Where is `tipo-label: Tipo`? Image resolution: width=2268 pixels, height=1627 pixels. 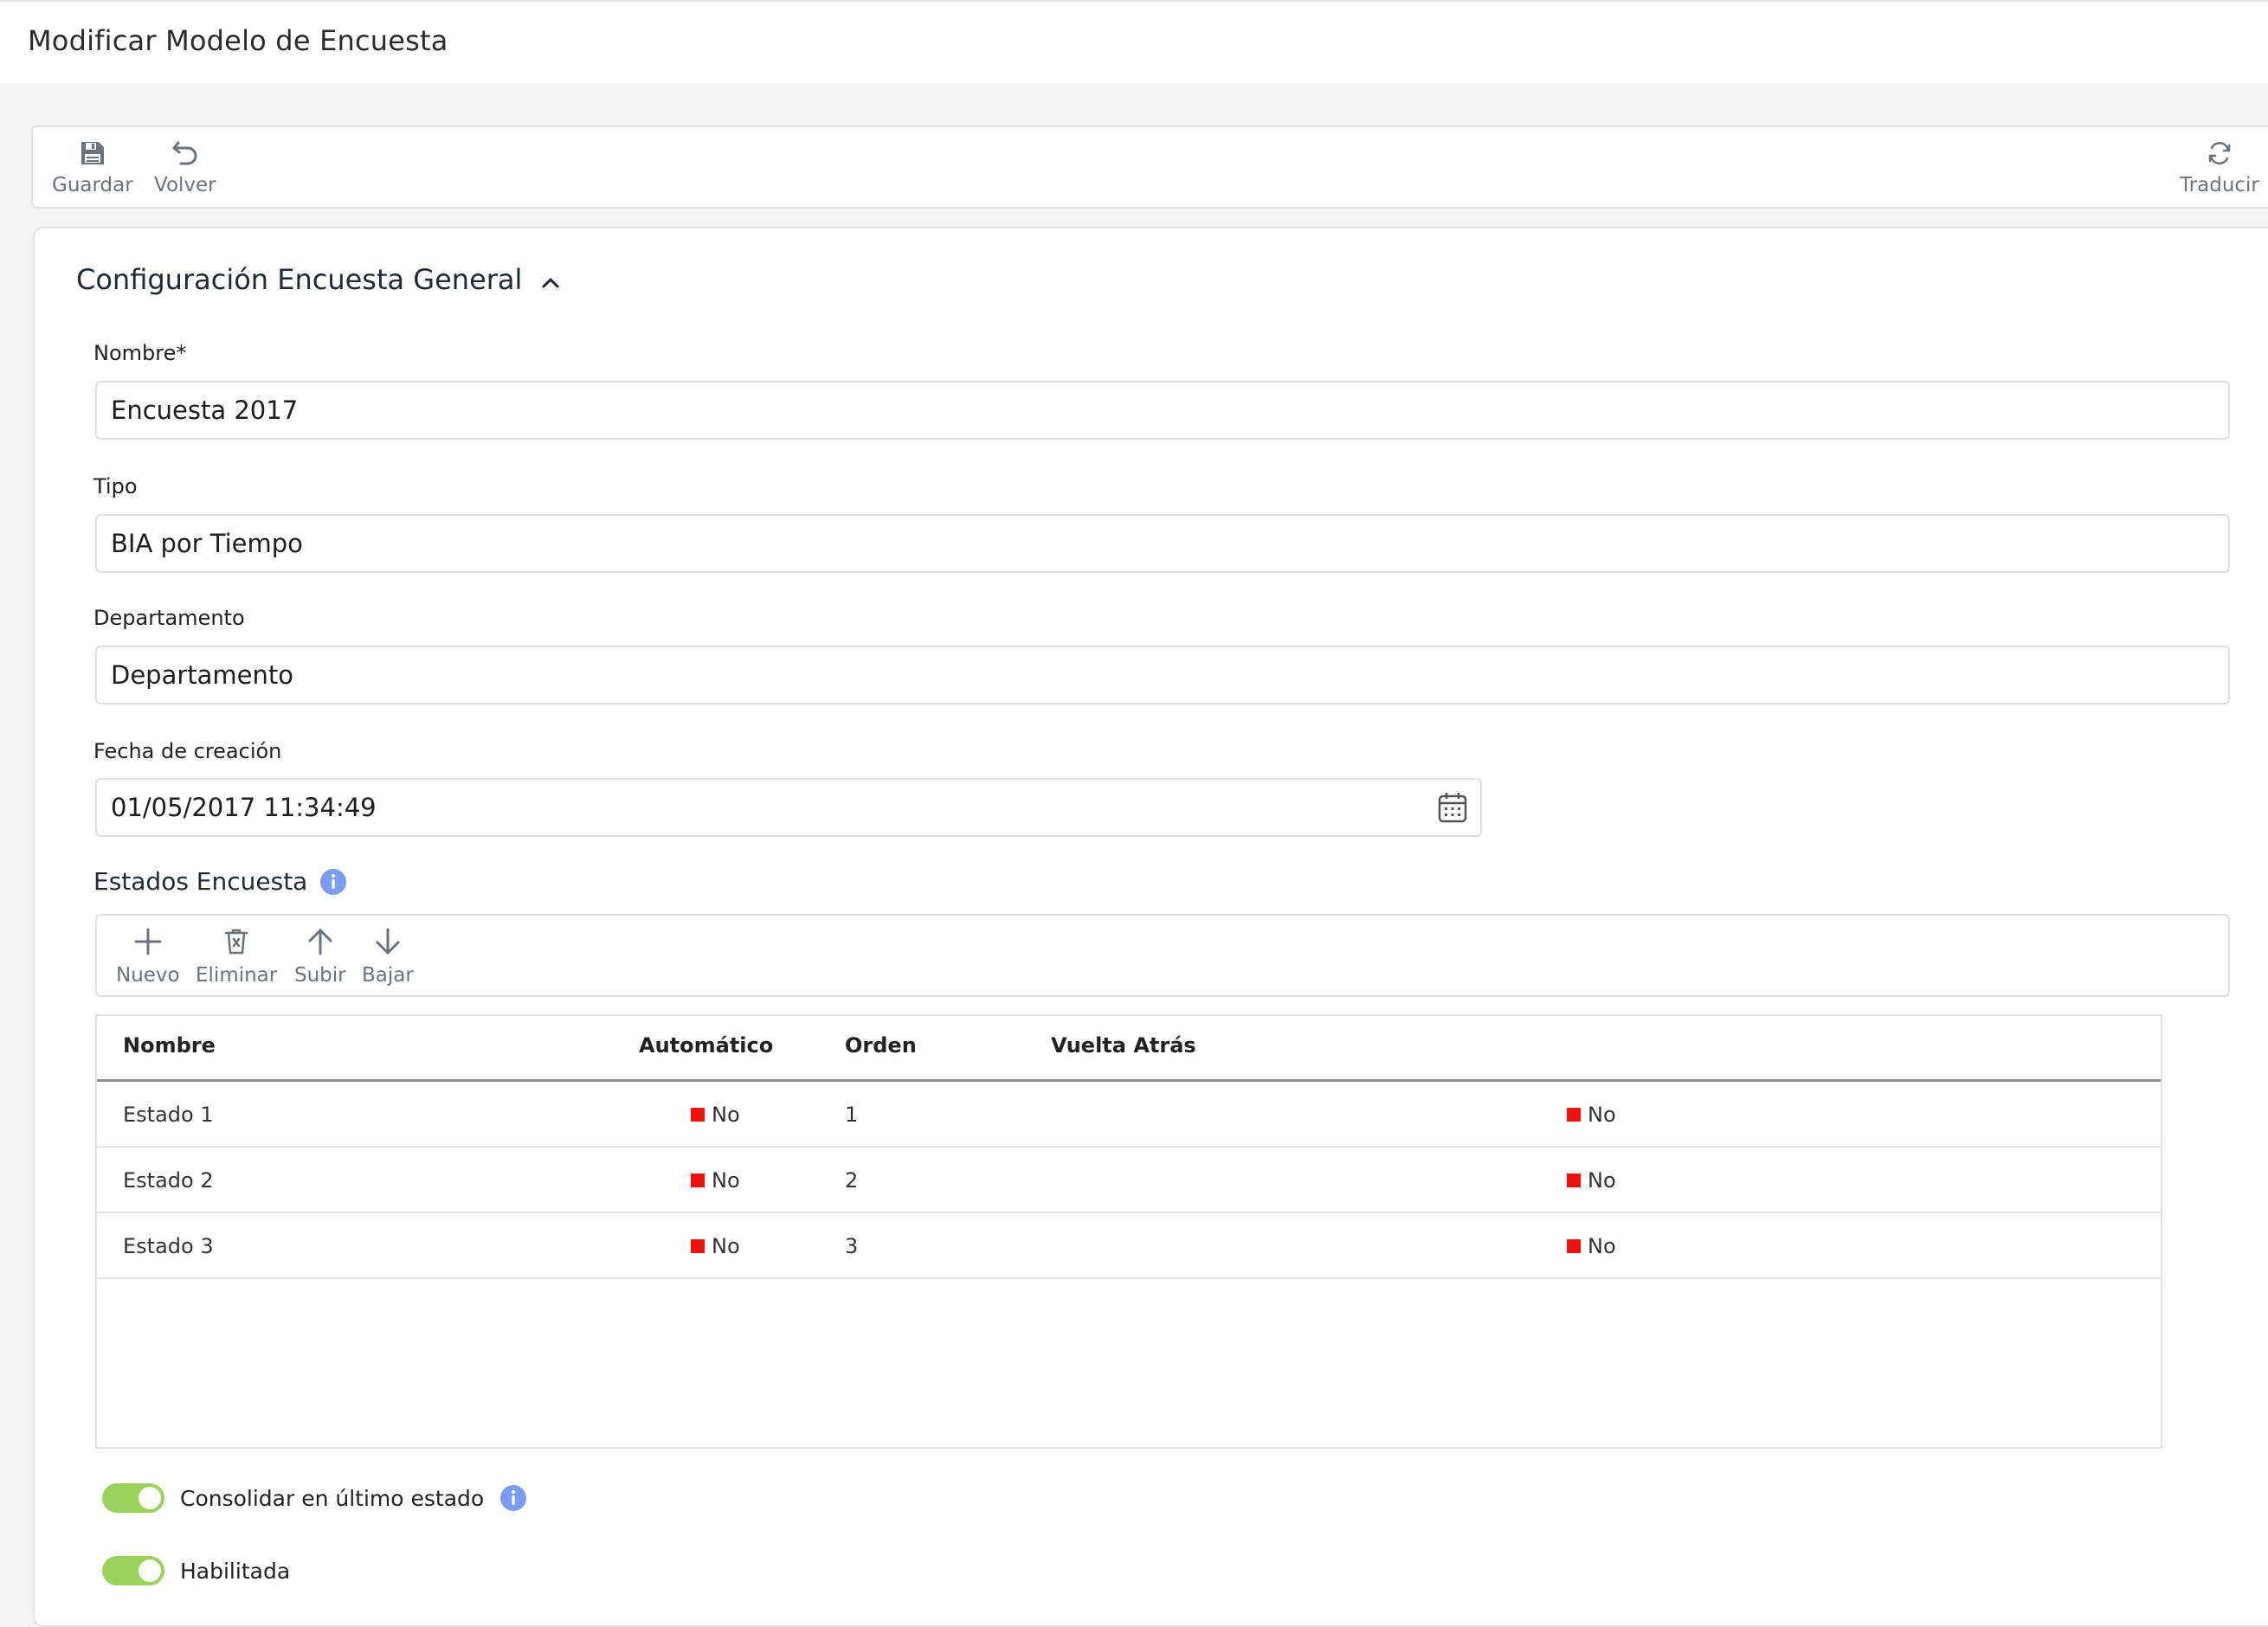
tipo-label: Tipo is located at coordinates (115, 486).